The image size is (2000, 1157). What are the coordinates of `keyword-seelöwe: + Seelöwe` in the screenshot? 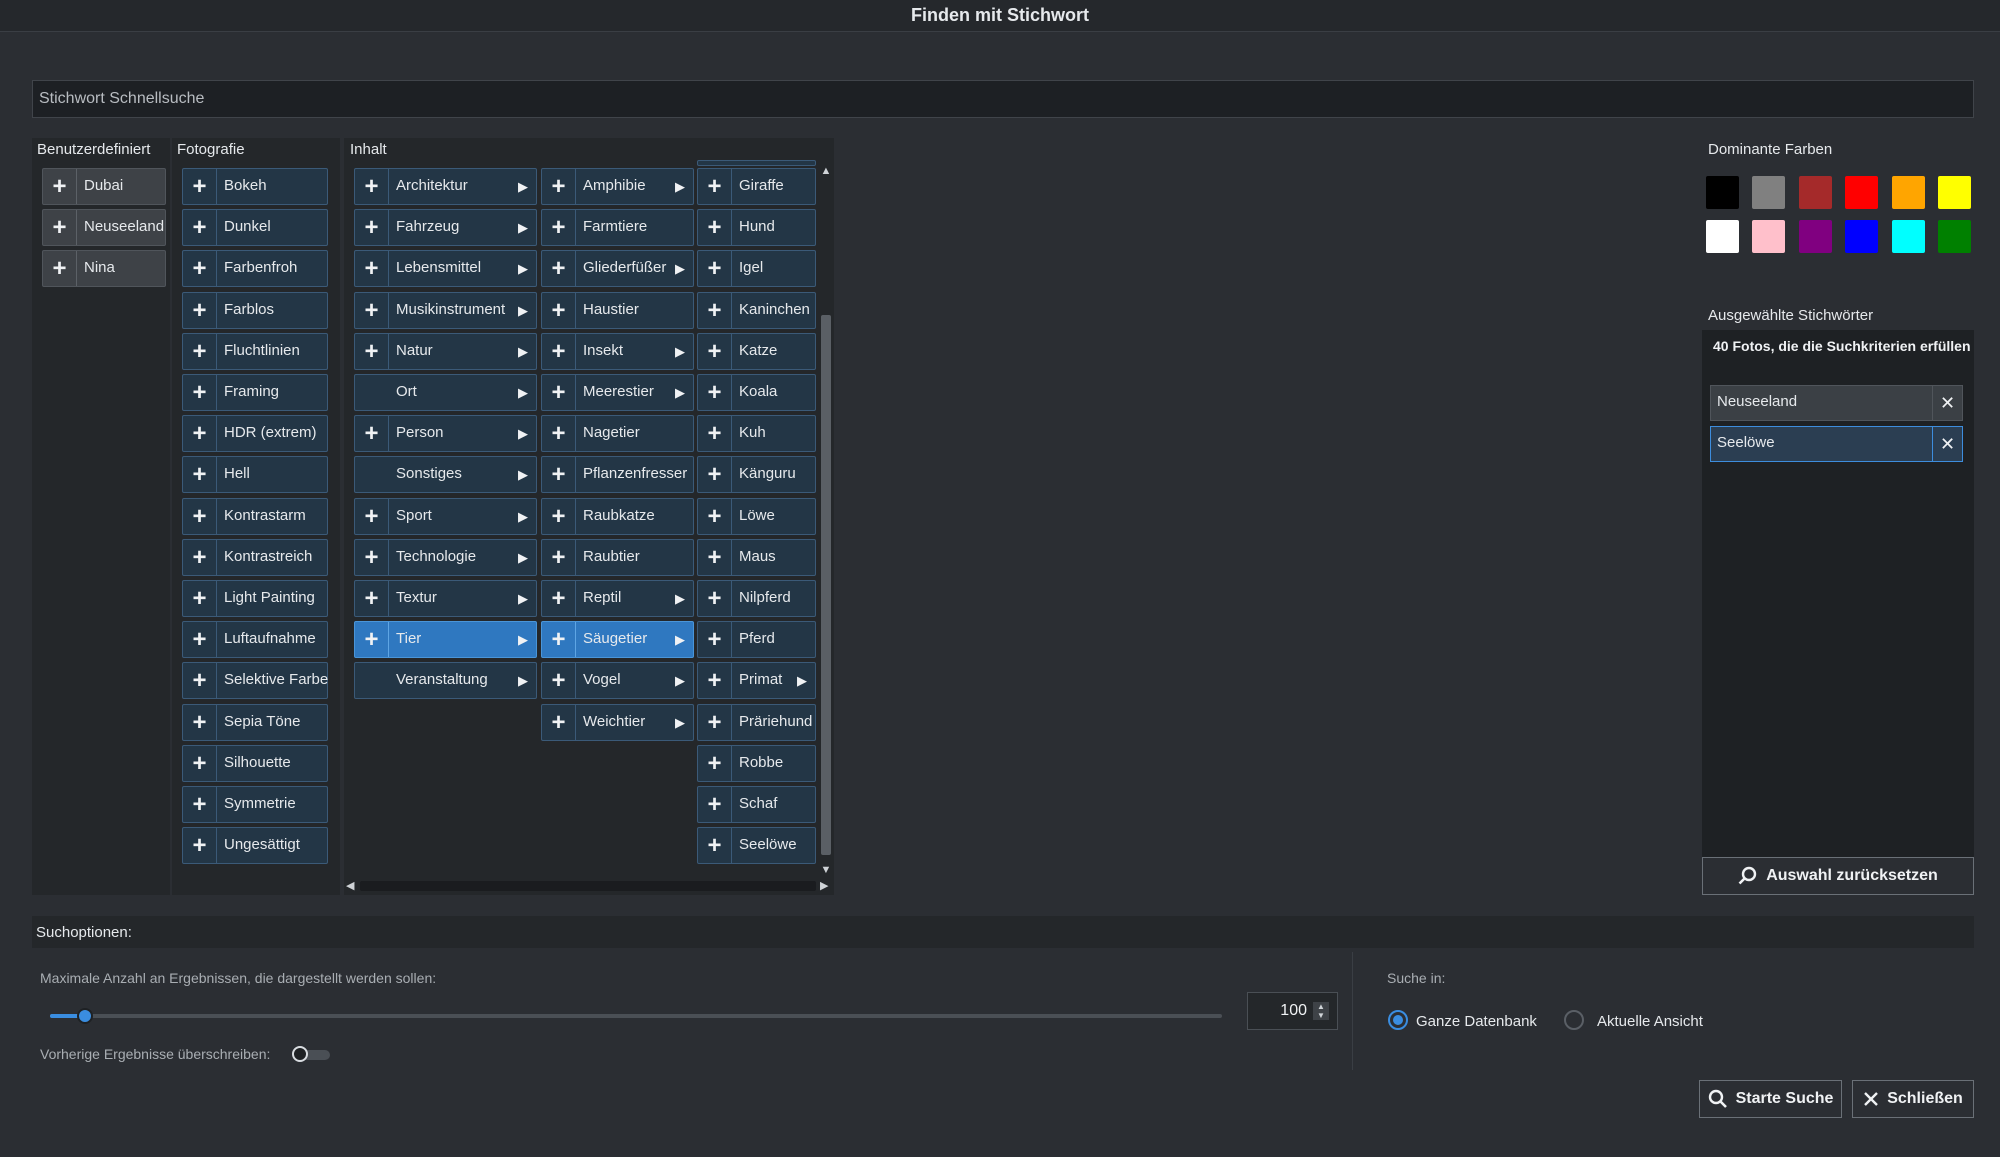 It's located at (756, 845).